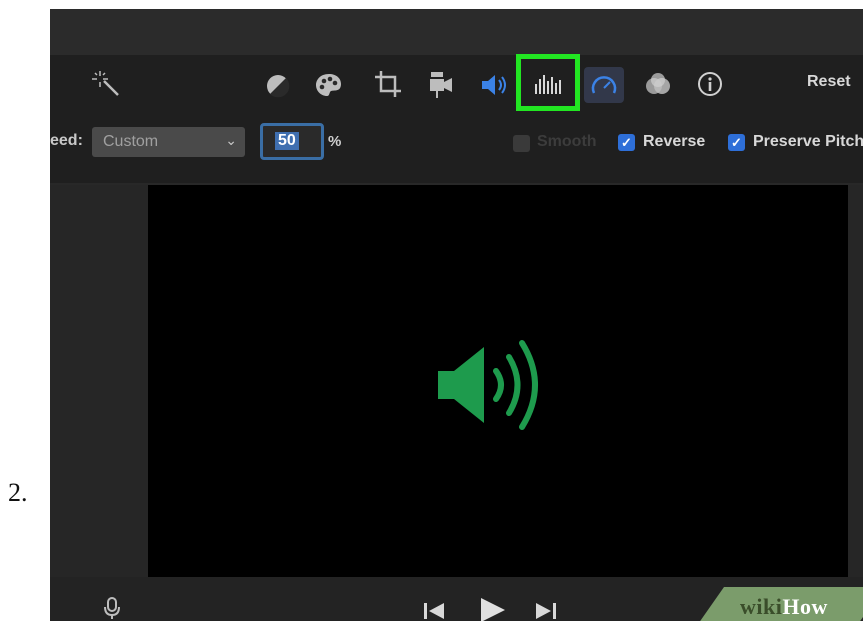 The image size is (863, 621). What do you see at coordinates (388, 84) in the screenshot?
I see `crop-icon` at bounding box center [388, 84].